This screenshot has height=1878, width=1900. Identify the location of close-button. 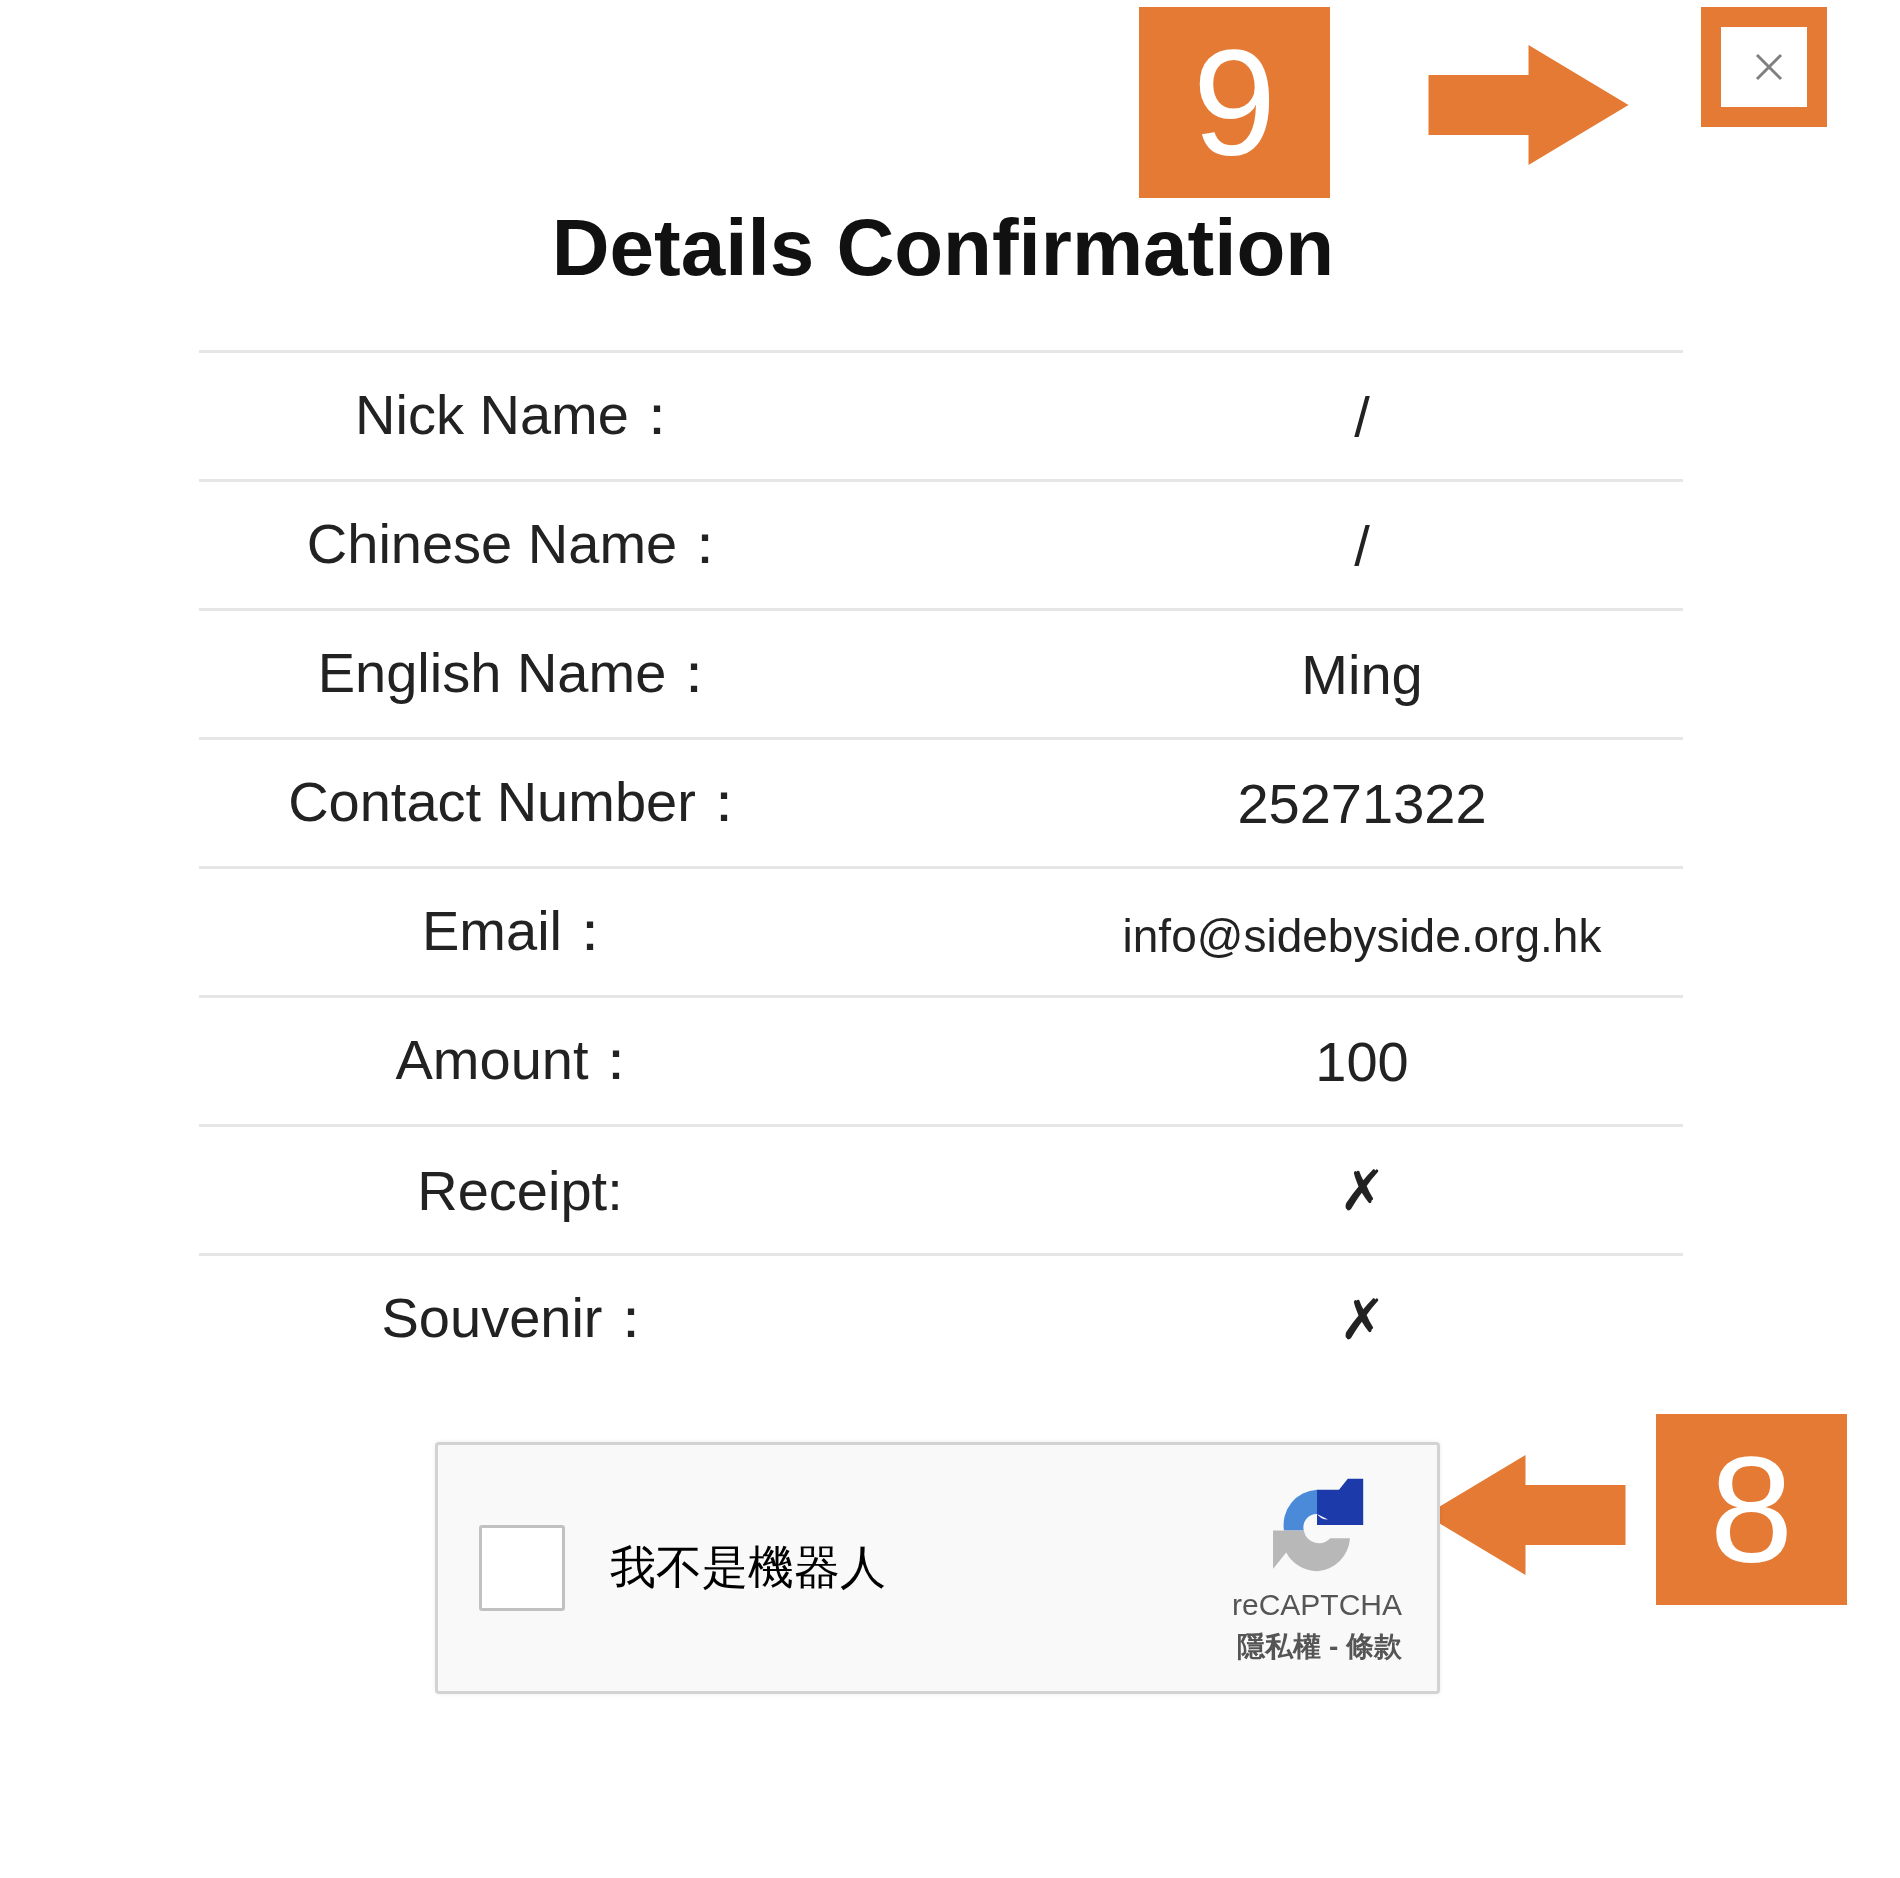
(1764, 67).